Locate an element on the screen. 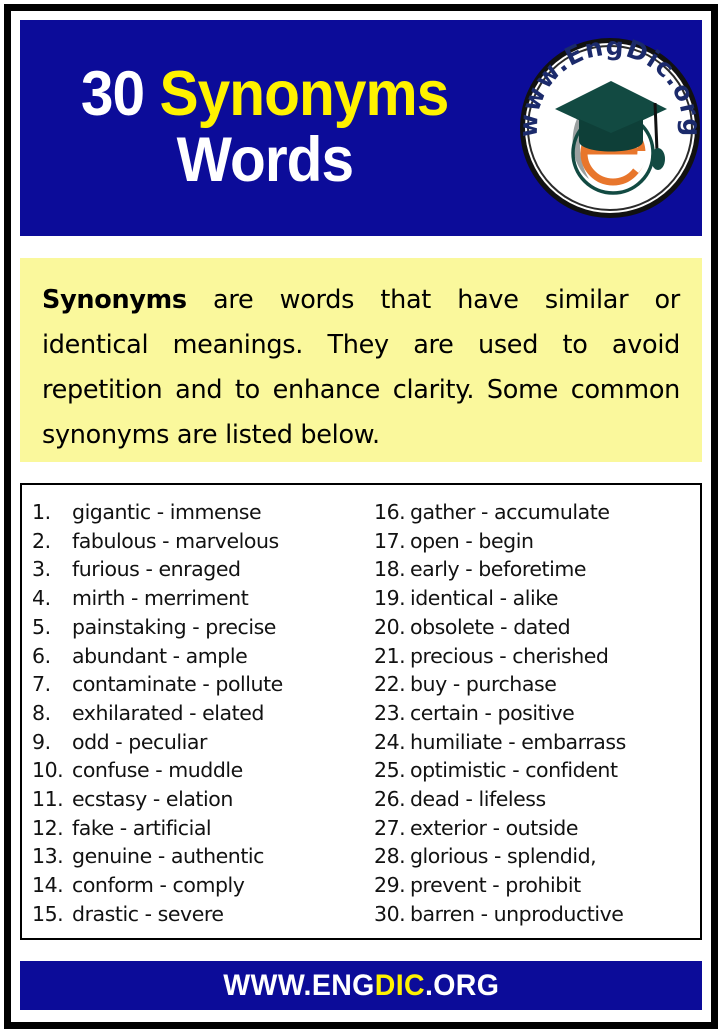 This screenshot has width=722, height=1033. synonym-list-item: 11. ecstasy - elation is located at coordinates (199, 799).